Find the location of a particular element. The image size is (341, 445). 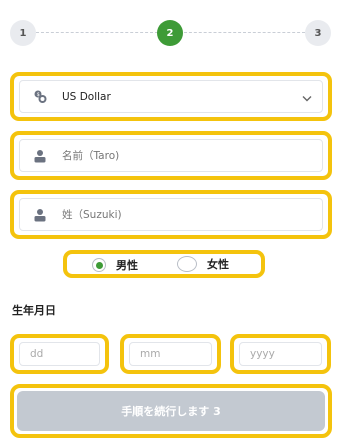

coins-icon: $ is located at coordinates (40, 97).